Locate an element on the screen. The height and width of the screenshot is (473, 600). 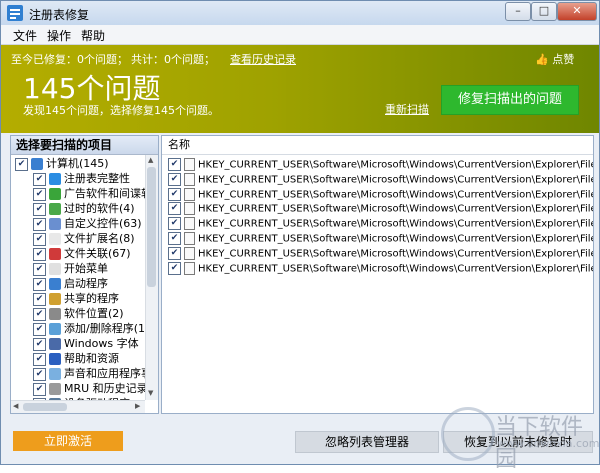
tree-item: ✔ 过时的软件(4) is located at coordinates (84, 209).